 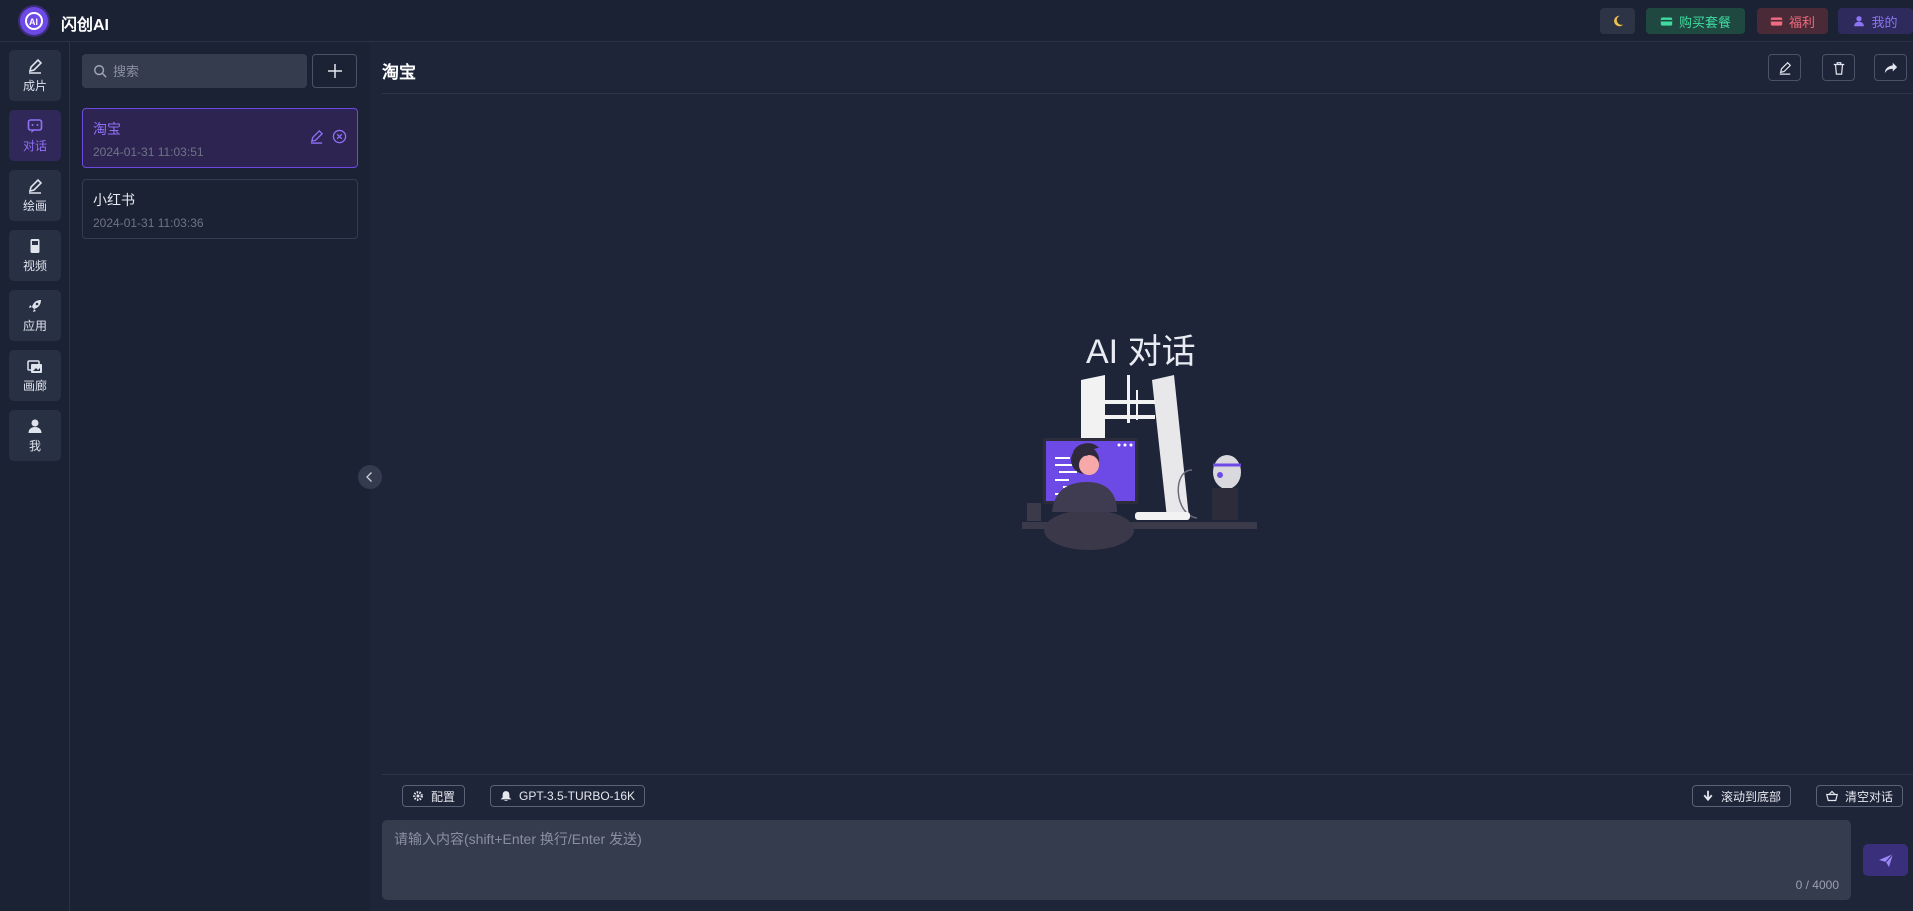 What do you see at coordinates (1801, 22) in the screenshot?
I see `welfare-label: 福利` at bounding box center [1801, 22].